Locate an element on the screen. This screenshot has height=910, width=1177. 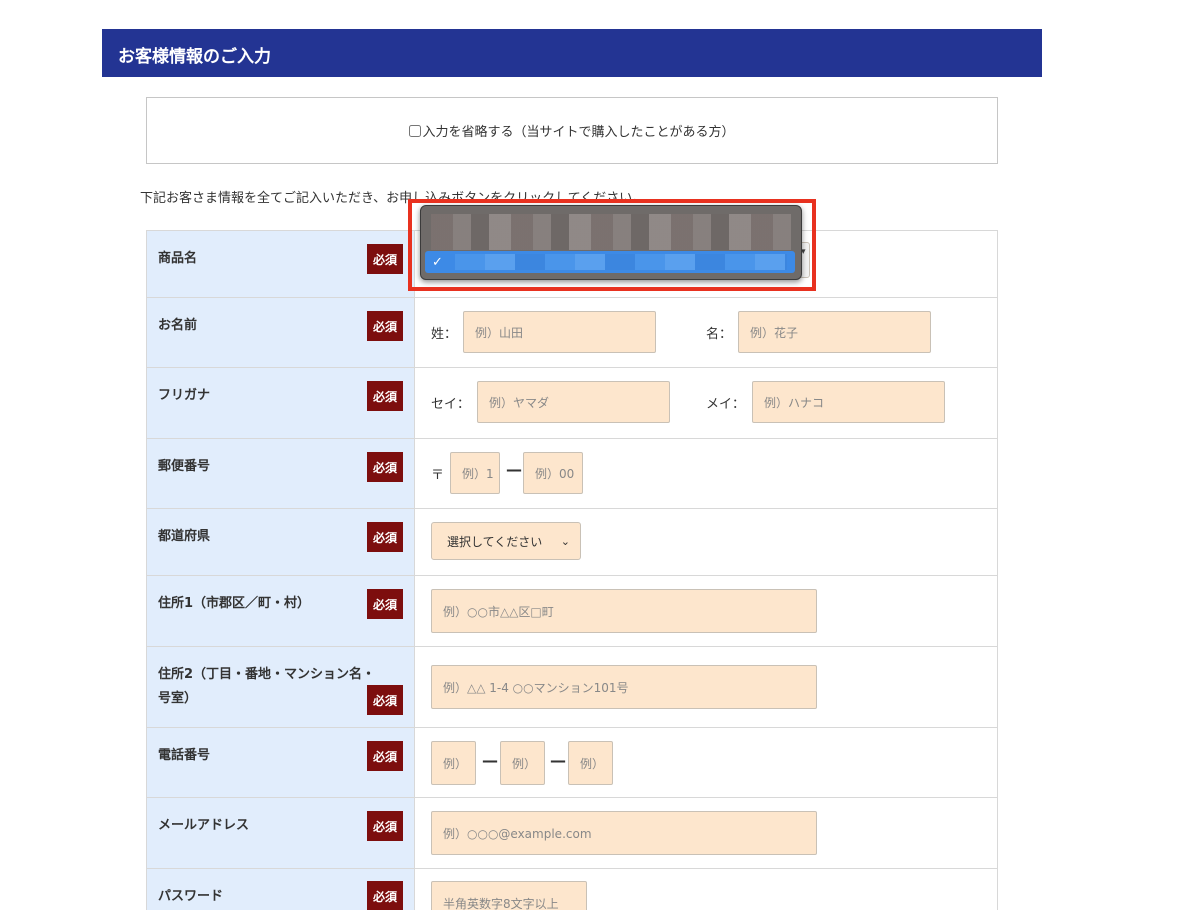
address2-input: 例）△△ 1-4 ○○マンション101号 is located at coordinates (624, 687).